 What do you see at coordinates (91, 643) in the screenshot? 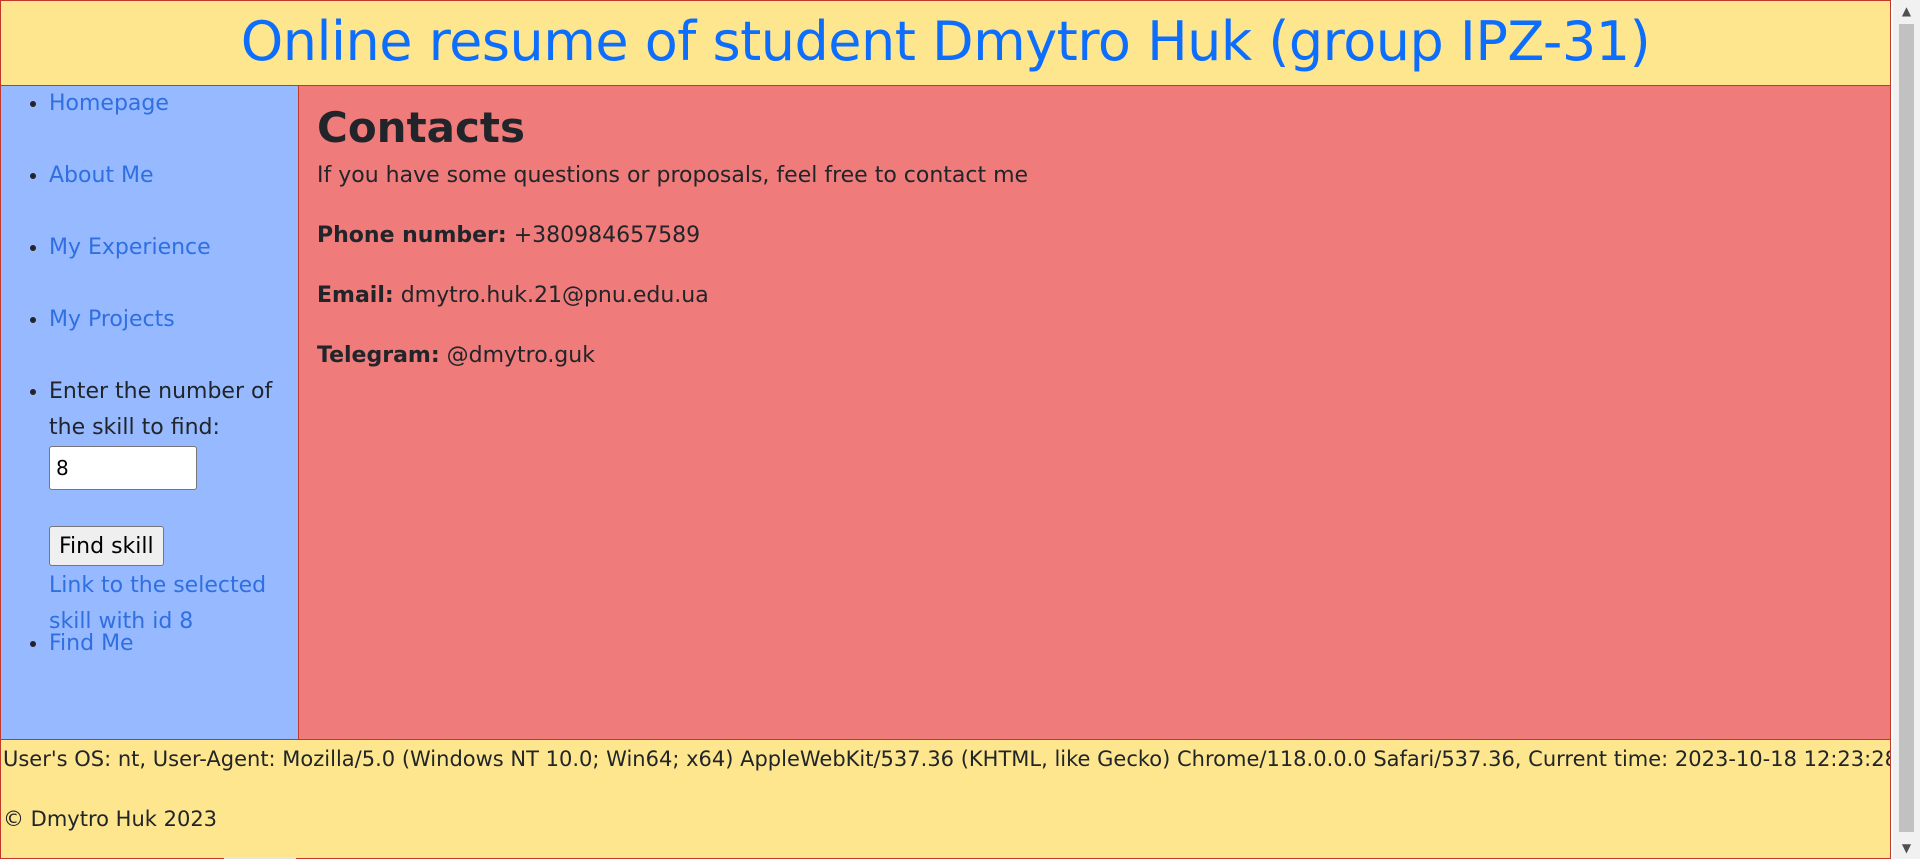
I see `find-me-link: Find Me` at bounding box center [91, 643].